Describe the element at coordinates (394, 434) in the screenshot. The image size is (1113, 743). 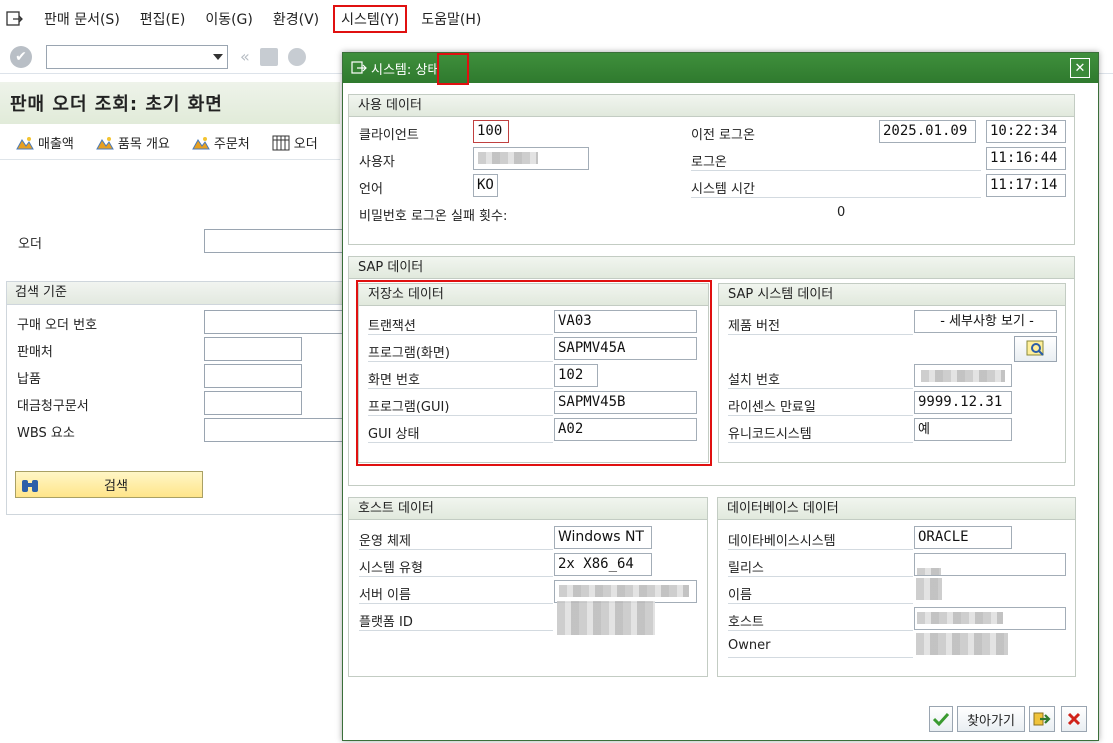
I see `gui-status-label: GUI 상태` at that location.